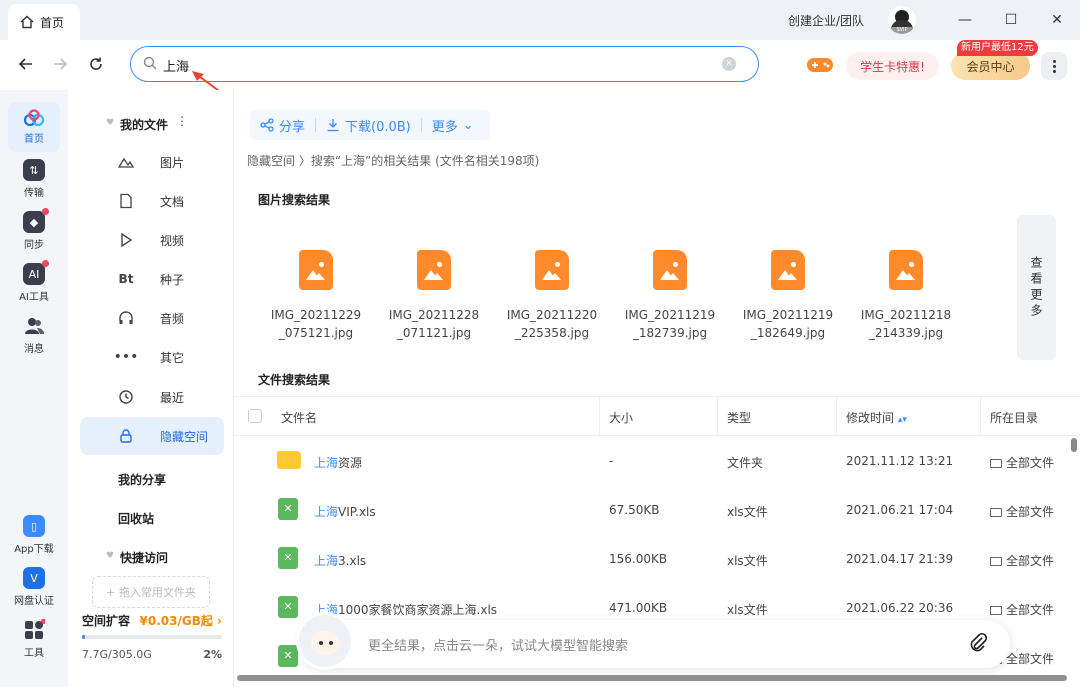  Describe the element at coordinates (1074, 445) in the screenshot. I see `vertical-scrollbar` at that location.